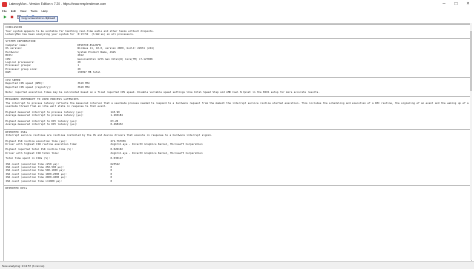 Image resolution: width=474 pixels, height=269 pixels. What do you see at coordinates (23, 265) in the screenshot?
I see `status-text: Now analyzing: 0:13:57 (h:mm:ss)` at bounding box center [23, 265].